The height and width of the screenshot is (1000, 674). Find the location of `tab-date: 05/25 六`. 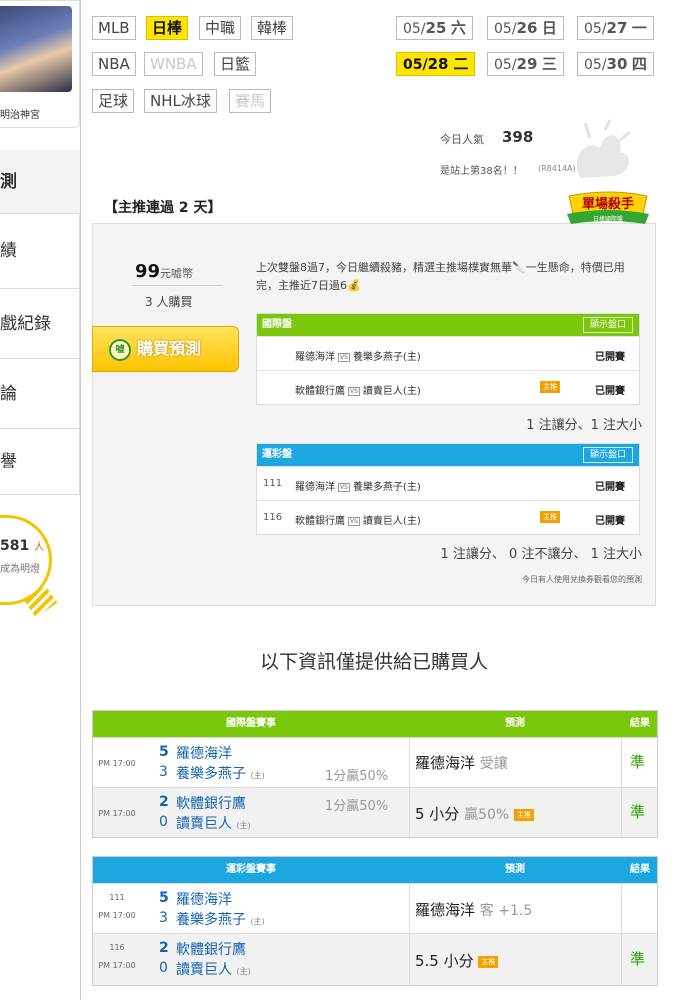

tab-date: 05/25 六 is located at coordinates (434, 28).